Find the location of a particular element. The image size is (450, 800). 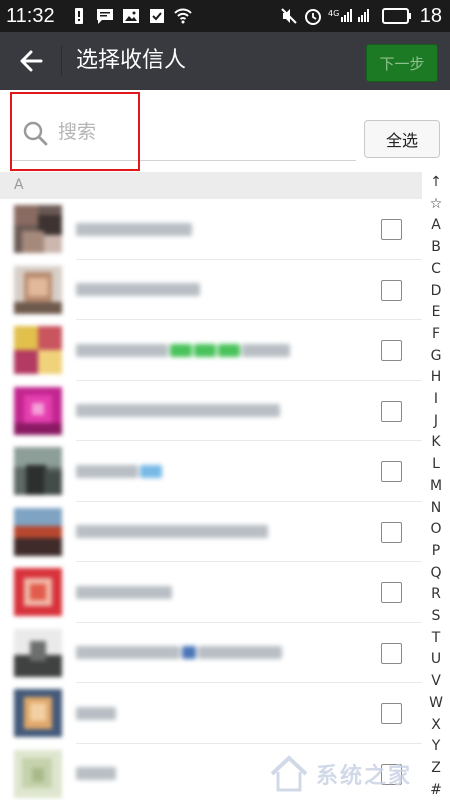

index-letter: Y is located at coordinates (436, 746).